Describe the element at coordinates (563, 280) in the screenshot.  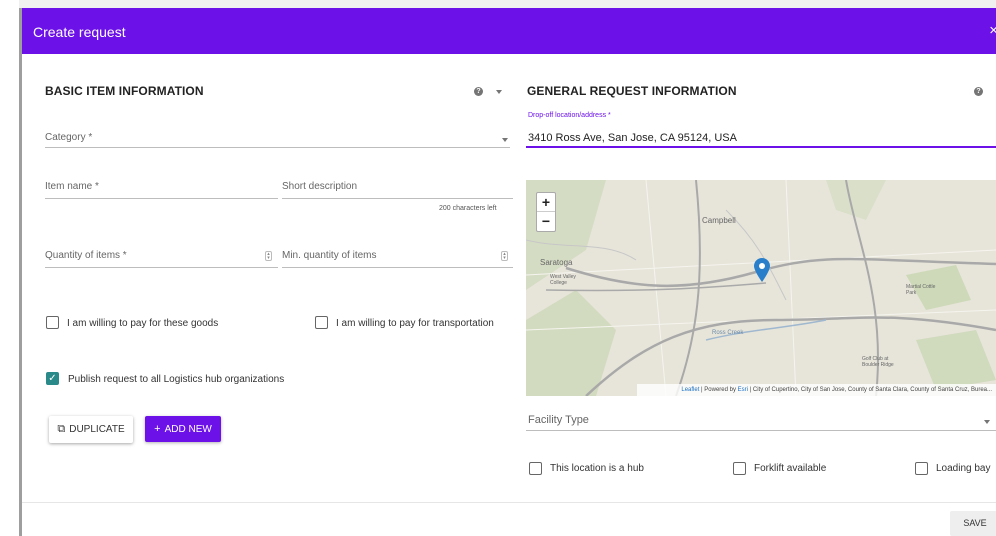
I see `map-label-west-valley: West Valley College` at that location.